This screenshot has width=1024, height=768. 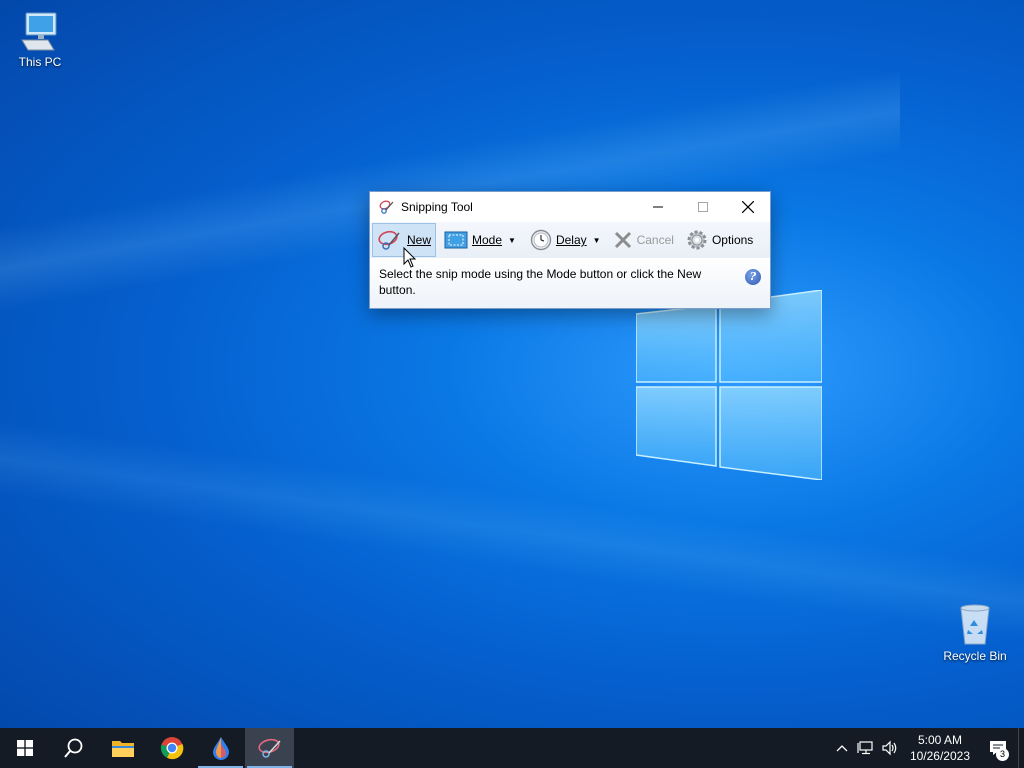 I want to click on volume-button, so click(x=890, y=748).